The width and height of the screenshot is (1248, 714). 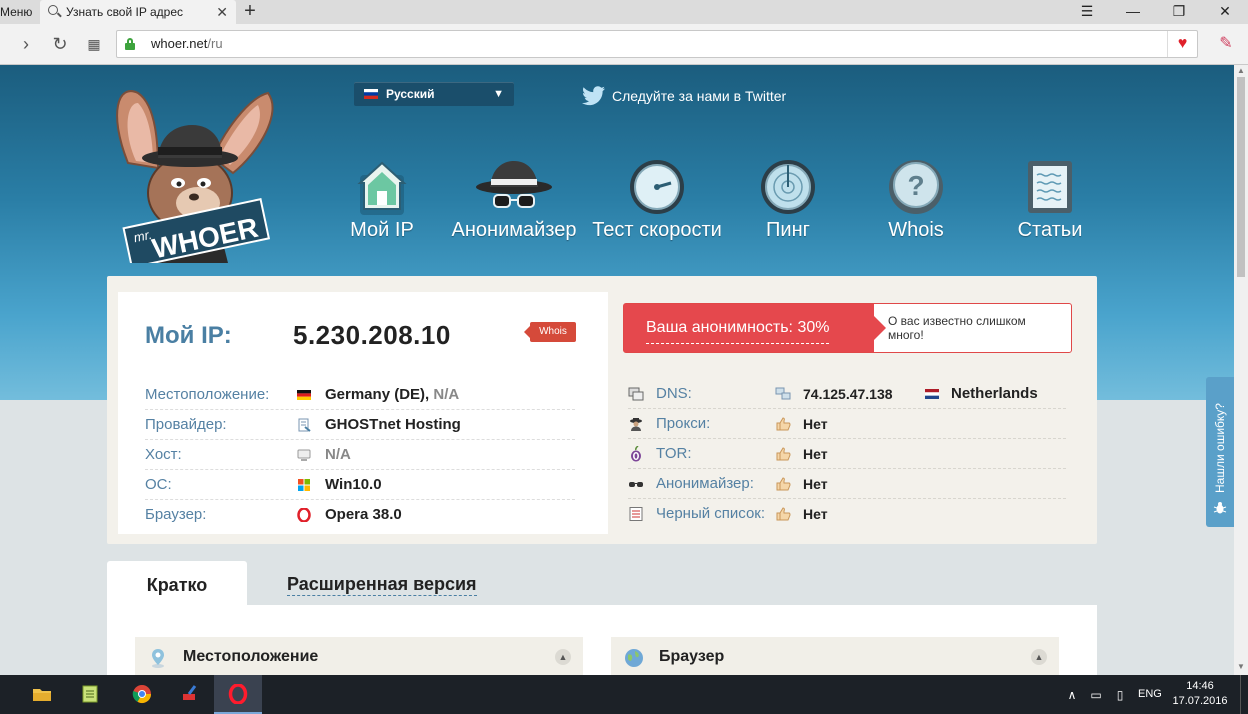 I want to click on nav-ping: Пинг, so click(x=788, y=207).